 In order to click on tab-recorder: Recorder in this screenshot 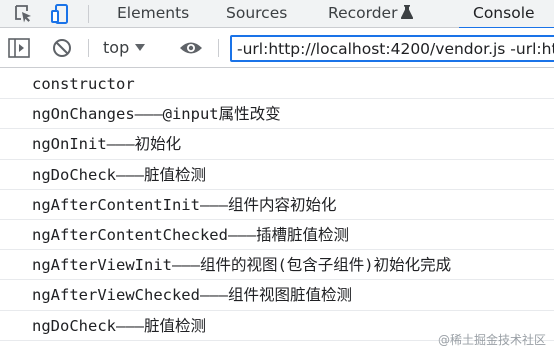, I will do `click(371, 14)`.